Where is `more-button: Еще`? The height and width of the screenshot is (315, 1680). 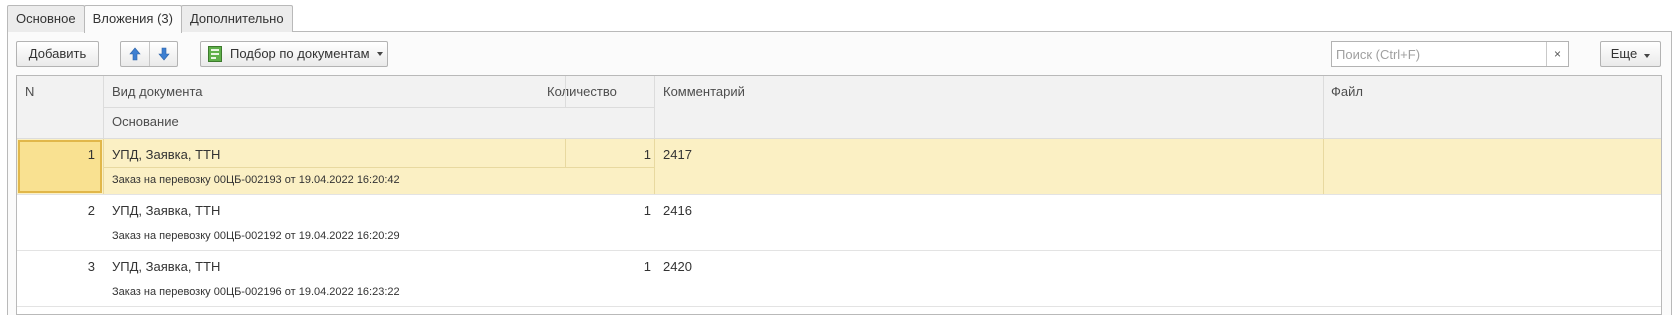 more-button: Еще is located at coordinates (1630, 54).